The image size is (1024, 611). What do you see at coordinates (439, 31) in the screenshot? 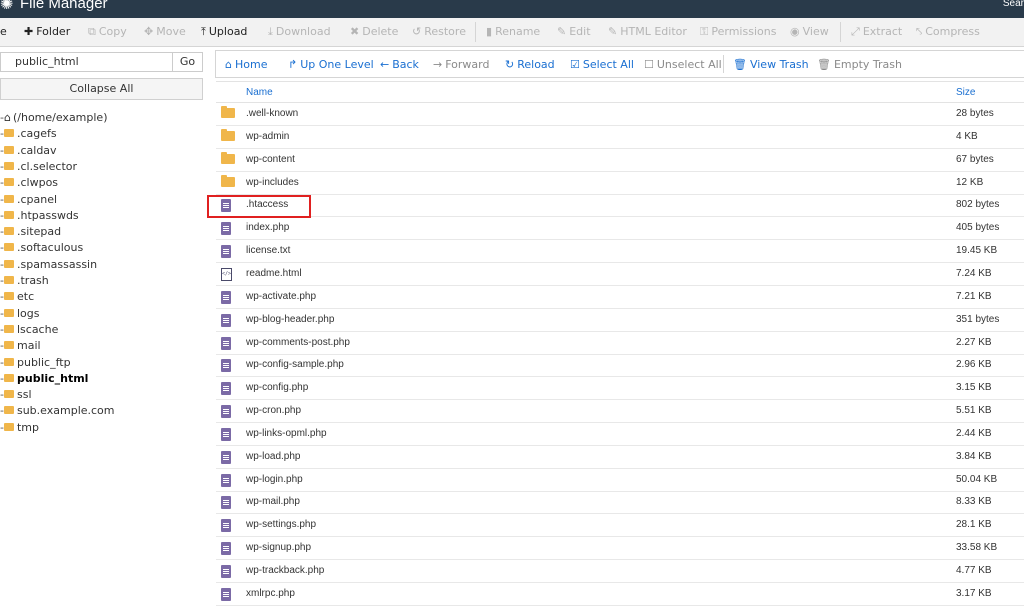
I see `restore-button: ↺ Restore` at bounding box center [439, 31].